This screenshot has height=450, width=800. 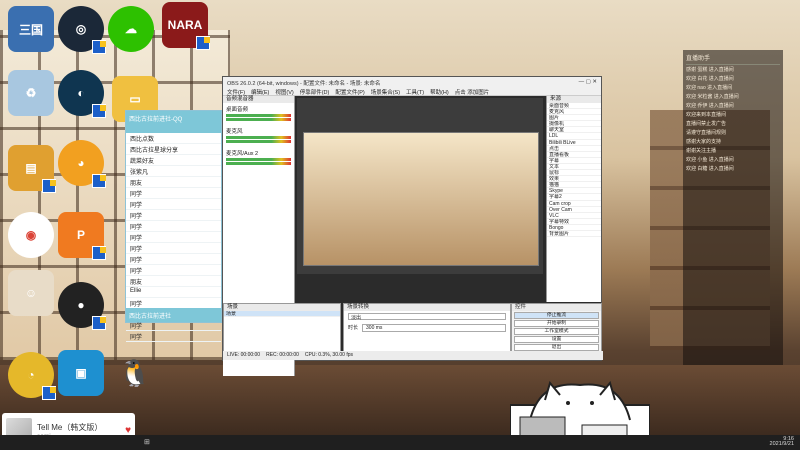 I want to click on live-status: LIVE: 00:00:00, so click(x=244, y=355).